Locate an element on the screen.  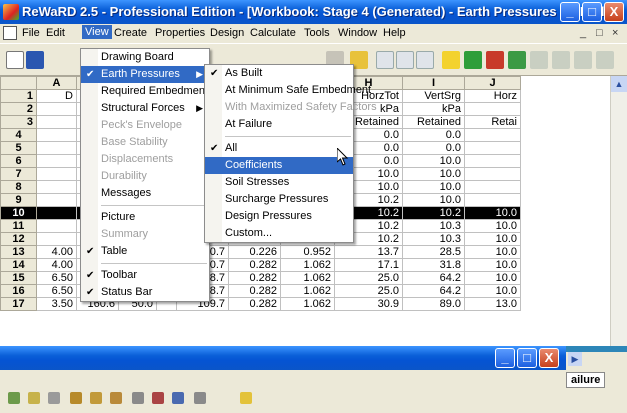
menu-item: Surcharge Pressures is located at coordinates (279, 199).